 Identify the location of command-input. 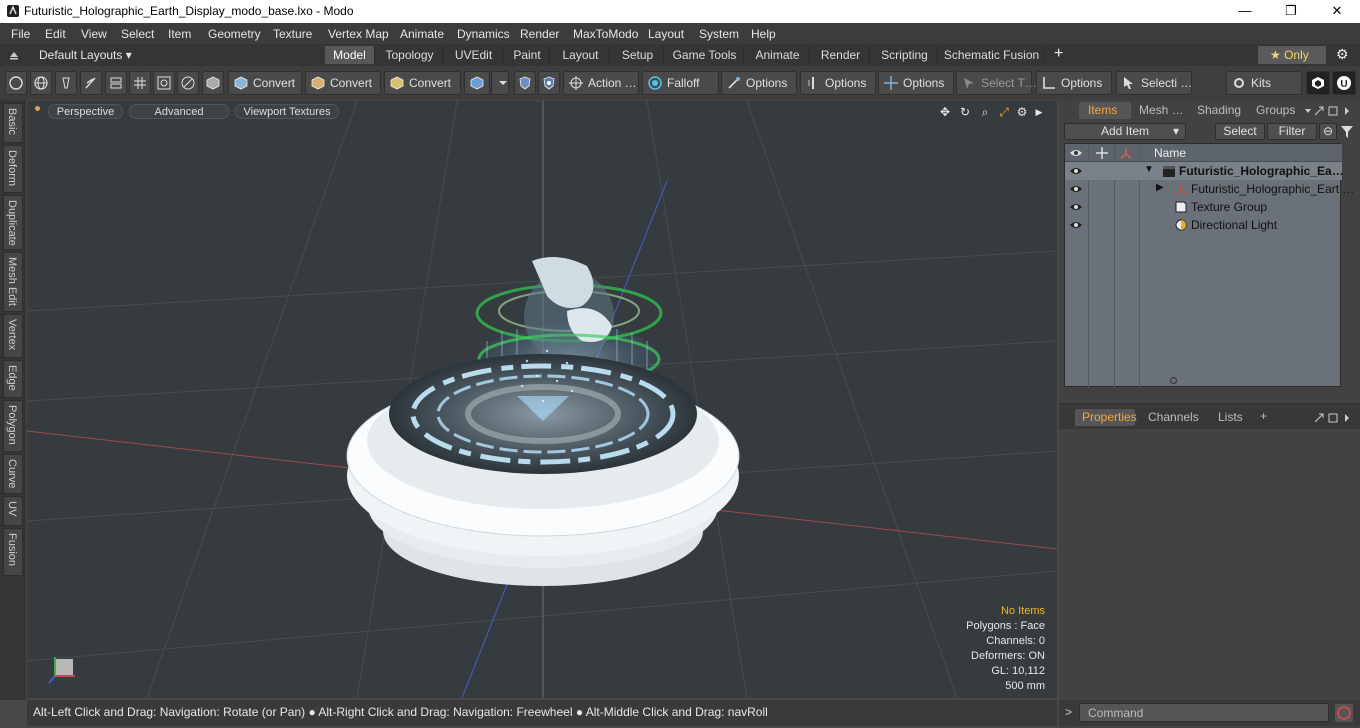
(1204, 712).